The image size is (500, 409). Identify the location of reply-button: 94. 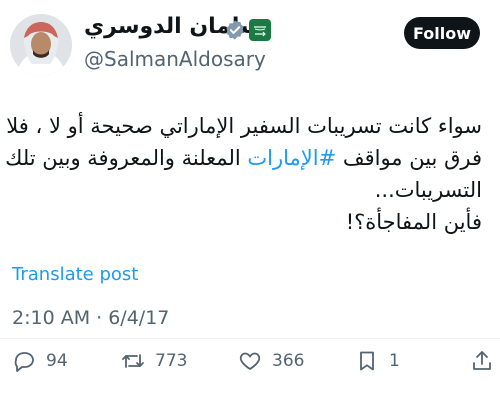
(40, 361).